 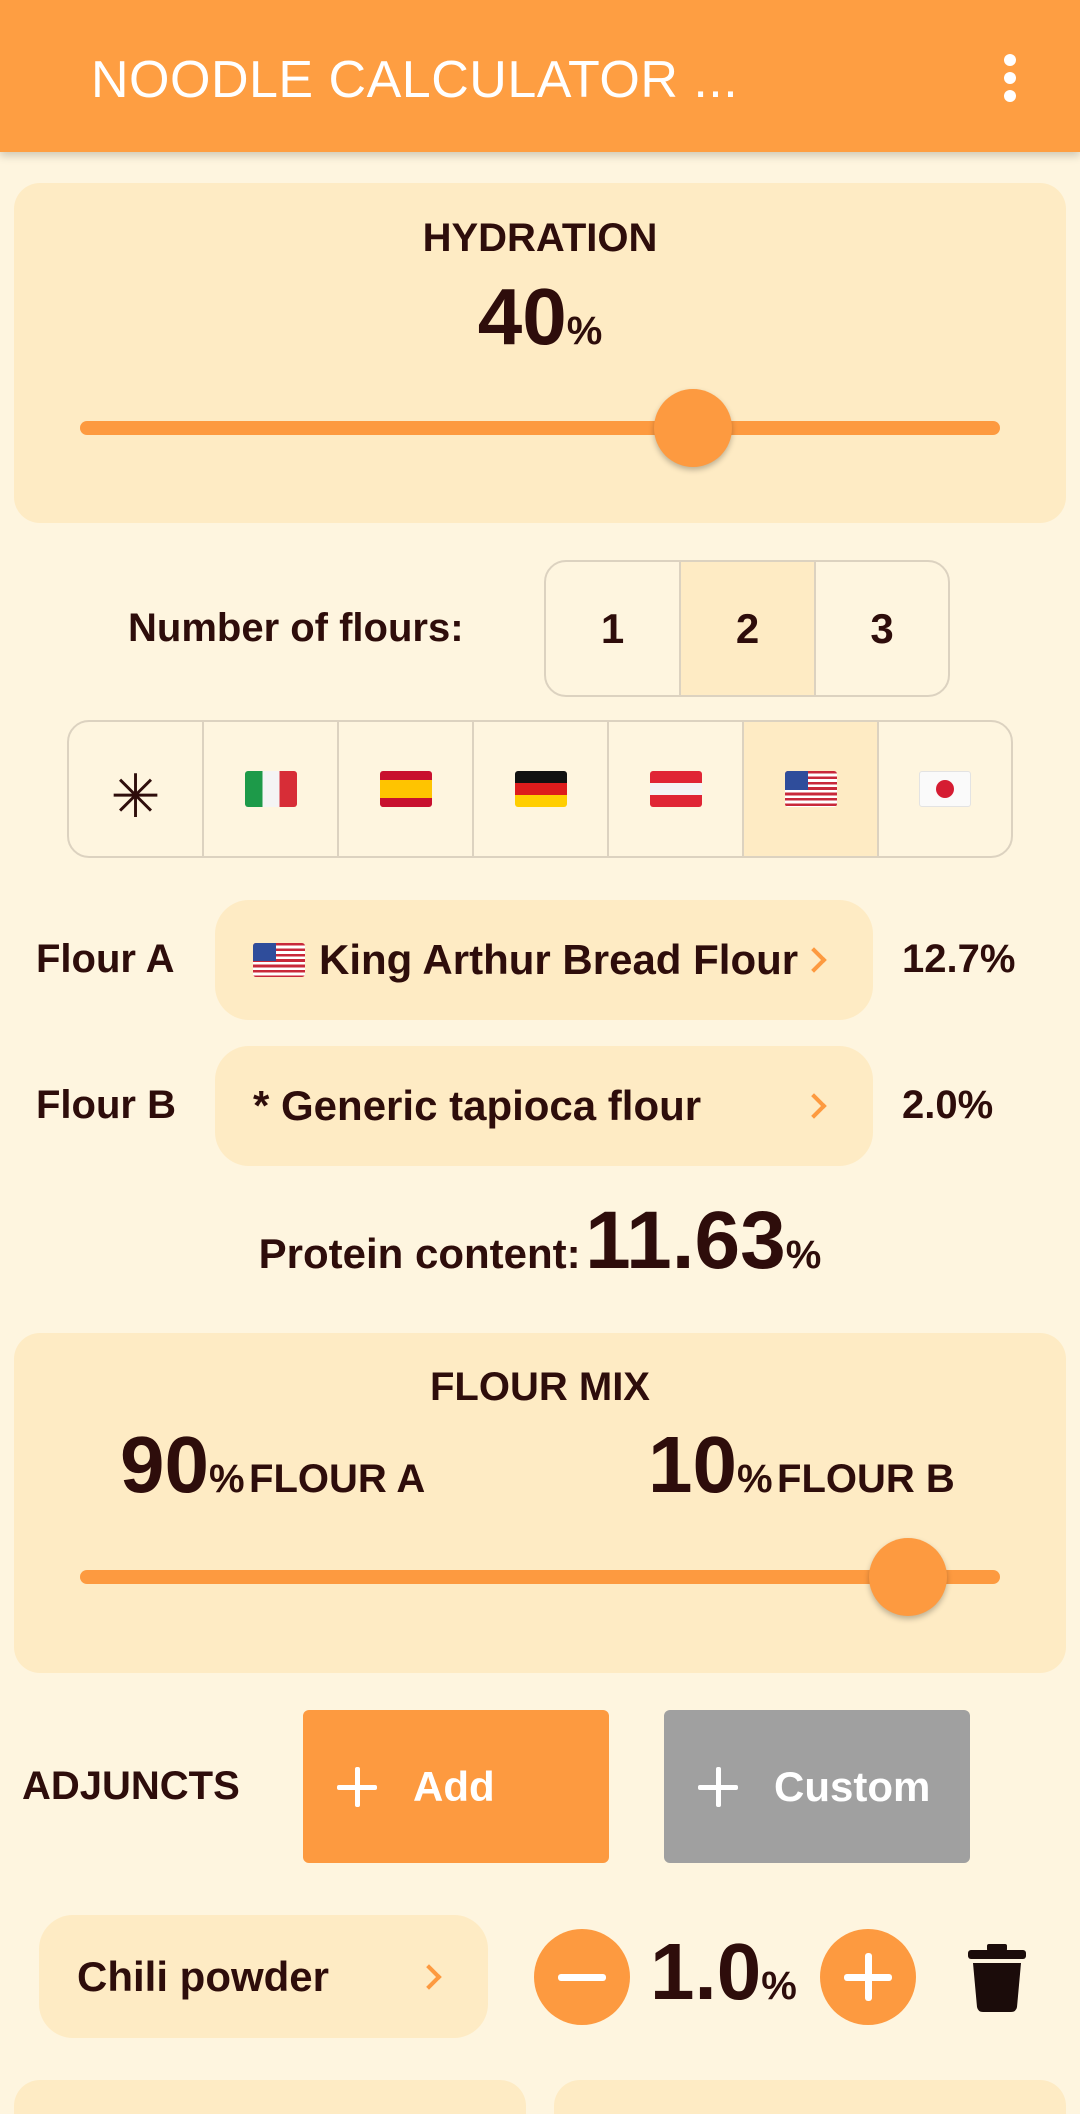 I want to click on flour-a-picker: King Arthur Bread Flour, so click(x=544, y=960).